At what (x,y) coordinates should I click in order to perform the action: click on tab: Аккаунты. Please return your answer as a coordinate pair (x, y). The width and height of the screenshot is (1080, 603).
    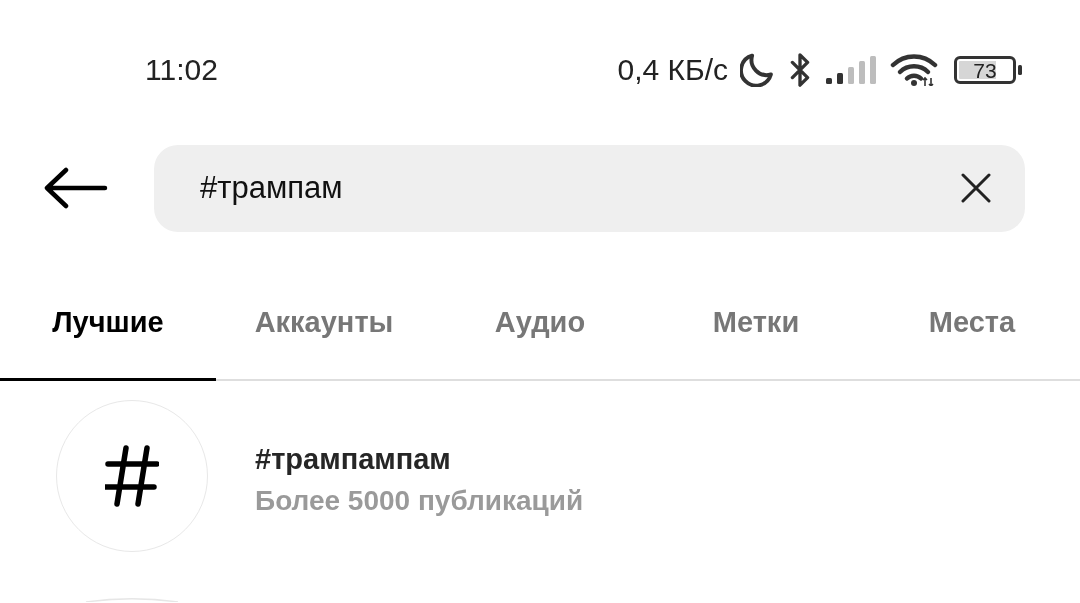
    Looking at the image, I should click on (324, 316).